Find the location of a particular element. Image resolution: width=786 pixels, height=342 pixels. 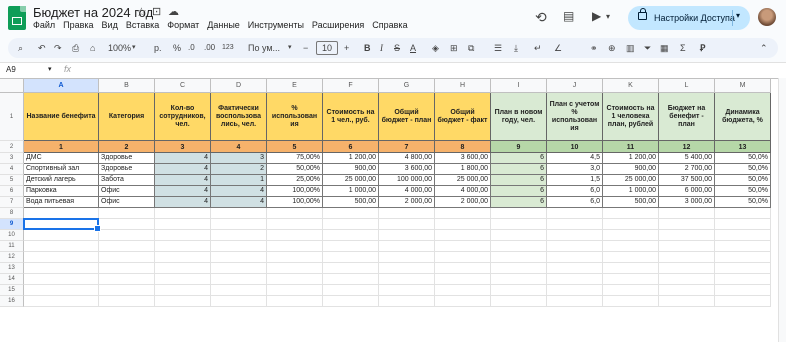

row-header: 14 is located at coordinates (12, 279).